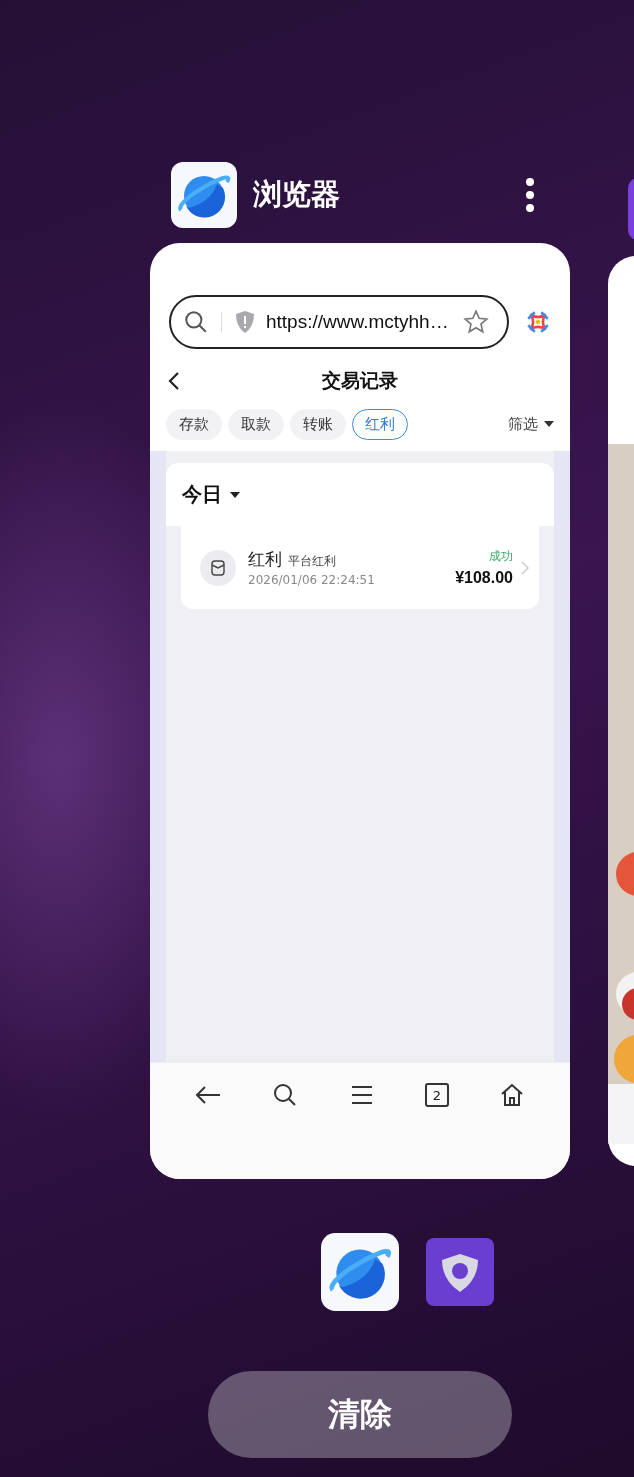 The width and height of the screenshot is (634, 1477). What do you see at coordinates (436, 1095) in the screenshot?
I see `tab-count-button: 2` at bounding box center [436, 1095].